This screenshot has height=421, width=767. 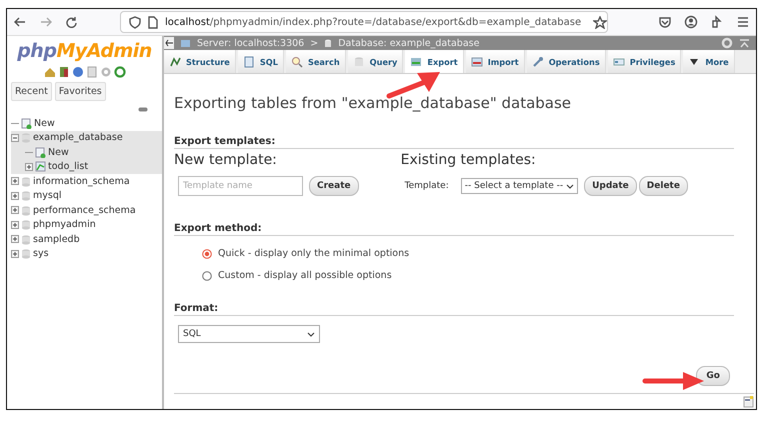 I want to click on tree-item: sys, so click(x=41, y=254).